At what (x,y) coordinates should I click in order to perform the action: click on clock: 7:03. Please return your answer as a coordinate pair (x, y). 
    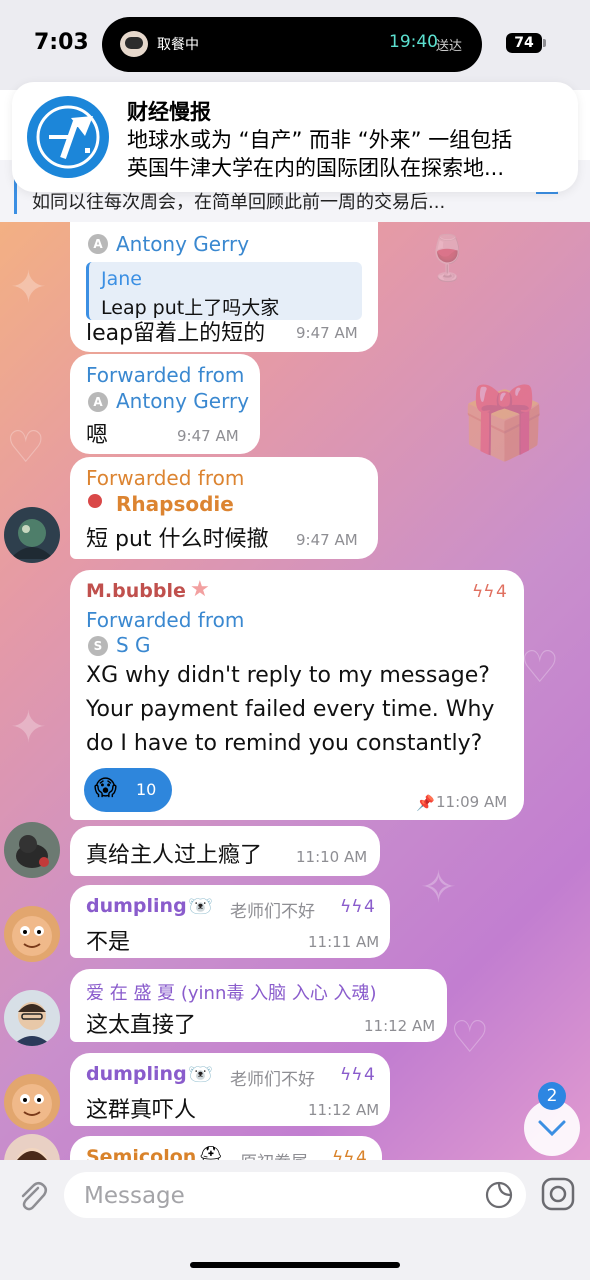
    Looking at the image, I should click on (61, 42).